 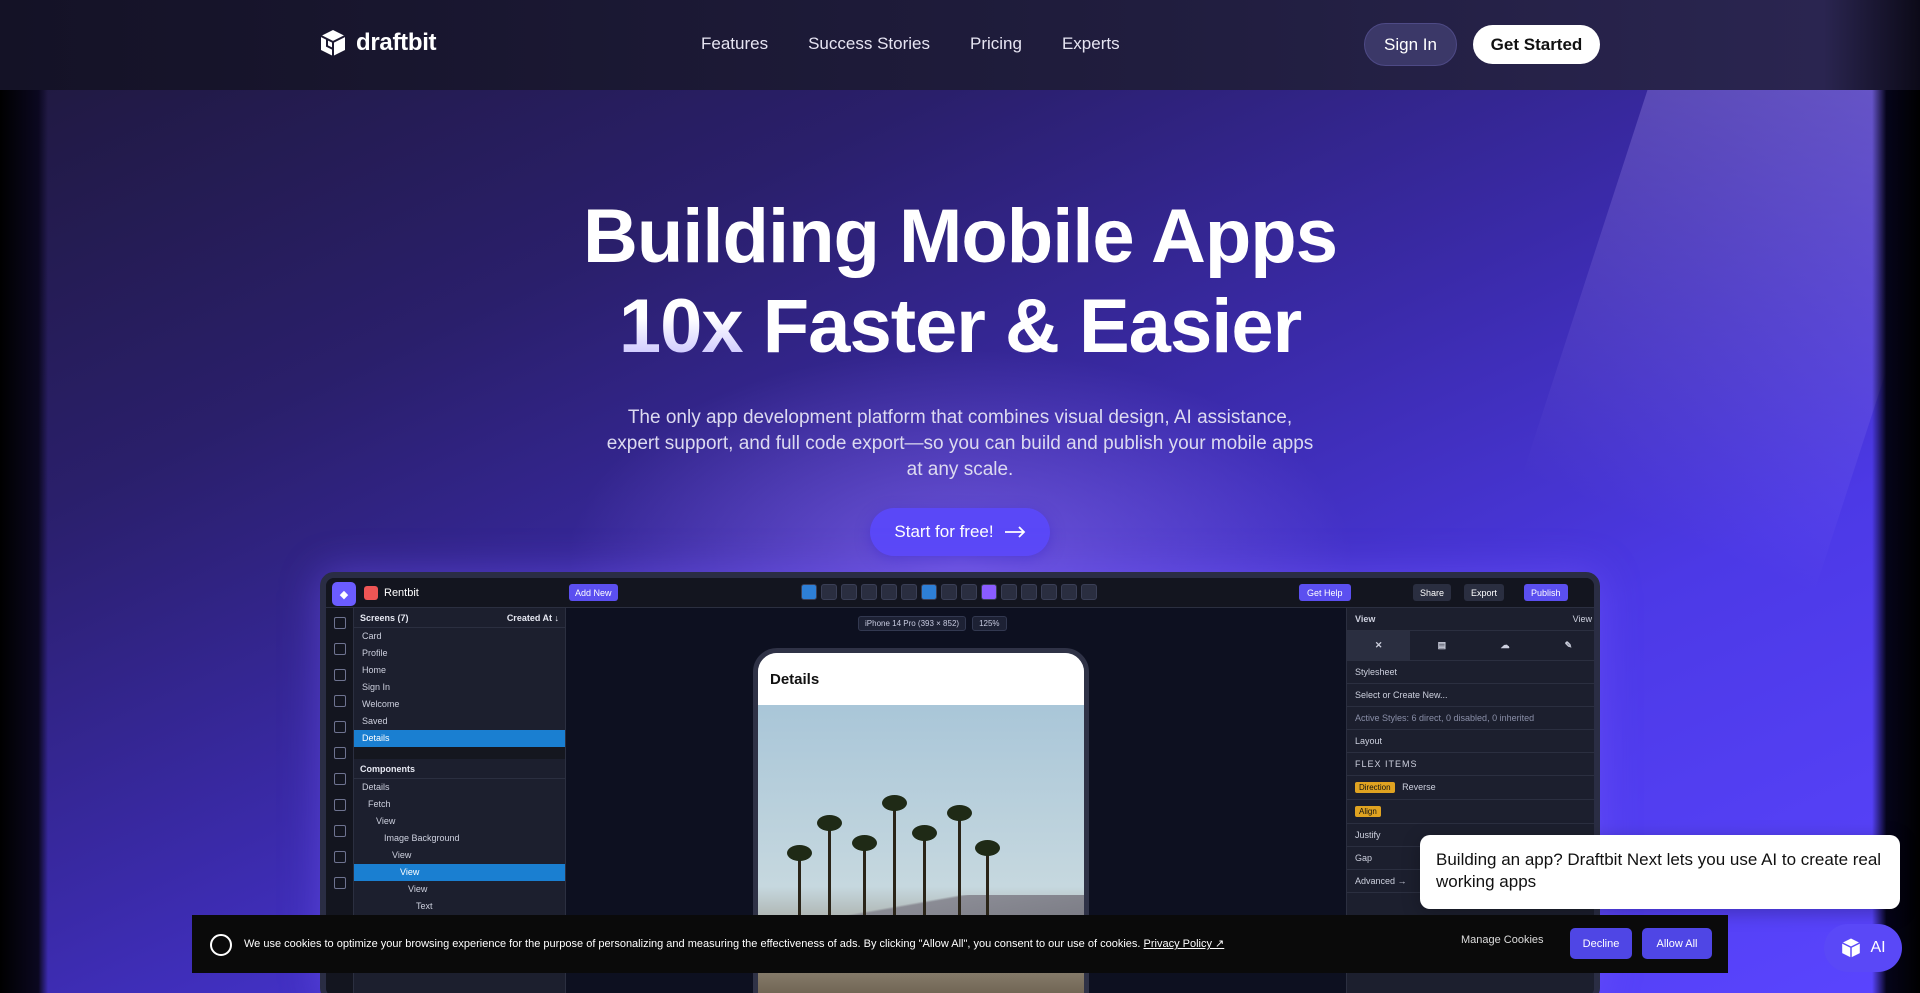 What do you see at coordinates (1565, 645) in the screenshot?
I see `wand-tab-icon: ✎` at bounding box center [1565, 645].